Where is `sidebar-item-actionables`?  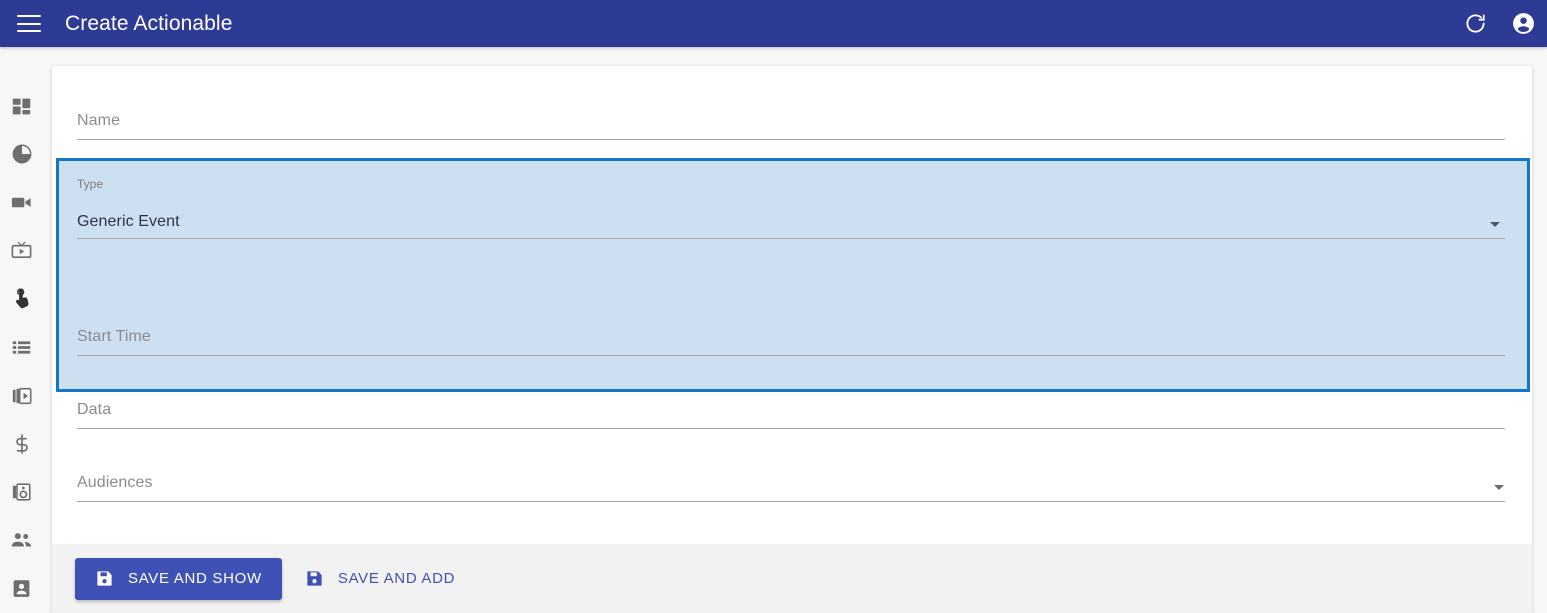 sidebar-item-actionables is located at coordinates (21, 299).